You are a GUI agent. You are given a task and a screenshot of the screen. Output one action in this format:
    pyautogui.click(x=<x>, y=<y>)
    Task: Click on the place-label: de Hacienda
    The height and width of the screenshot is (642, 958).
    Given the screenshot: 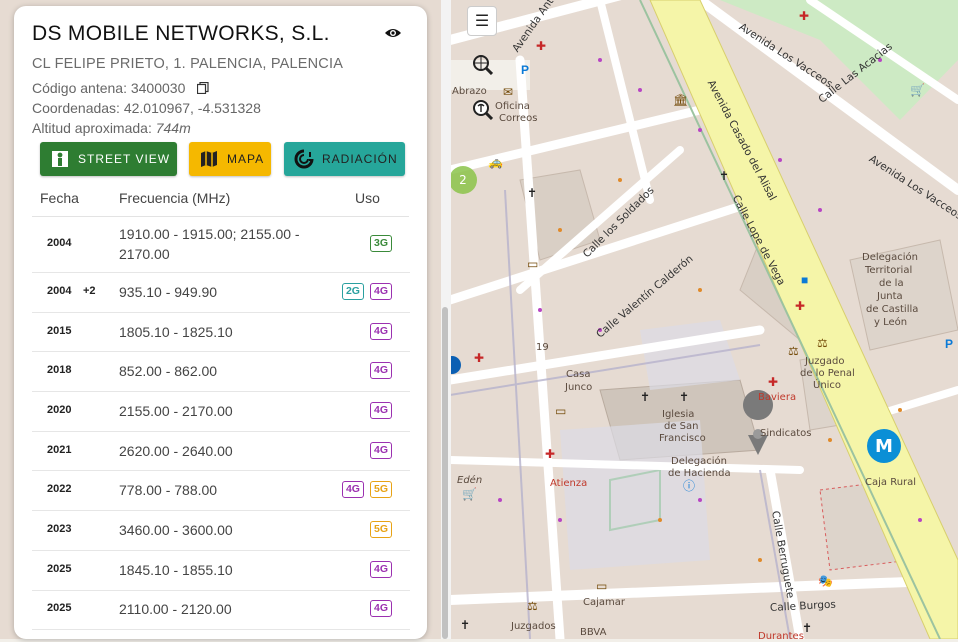 What is the action you would take?
    pyautogui.click(x=699, y=473)
    